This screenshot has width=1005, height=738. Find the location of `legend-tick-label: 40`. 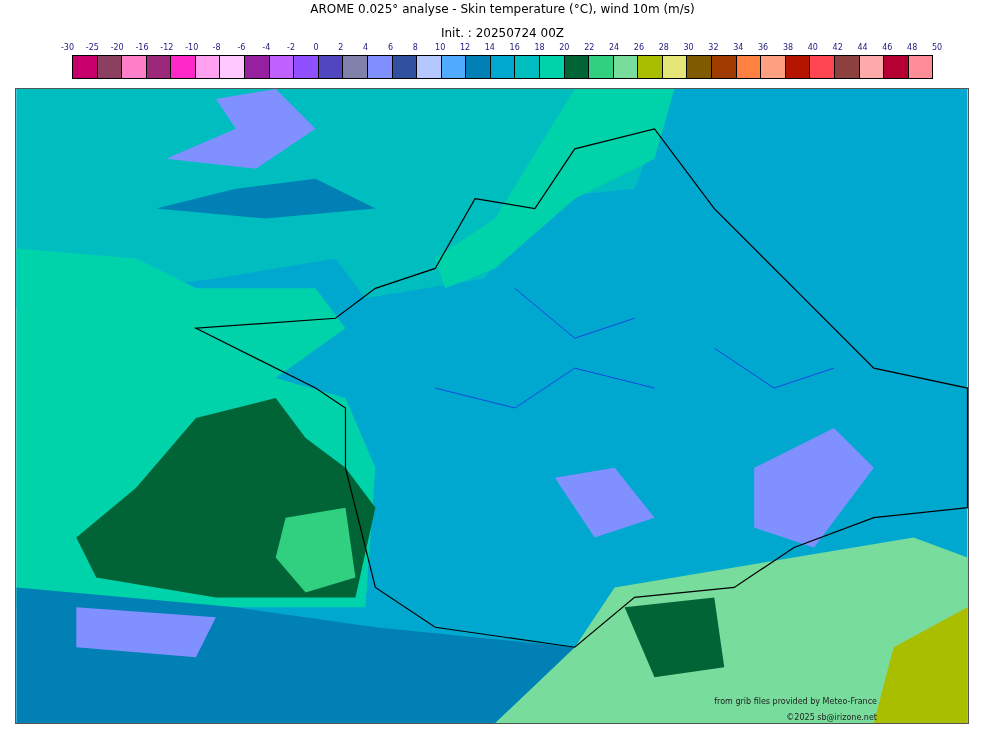

legend-tick-label: 40 is located at coordinates (812, 48).